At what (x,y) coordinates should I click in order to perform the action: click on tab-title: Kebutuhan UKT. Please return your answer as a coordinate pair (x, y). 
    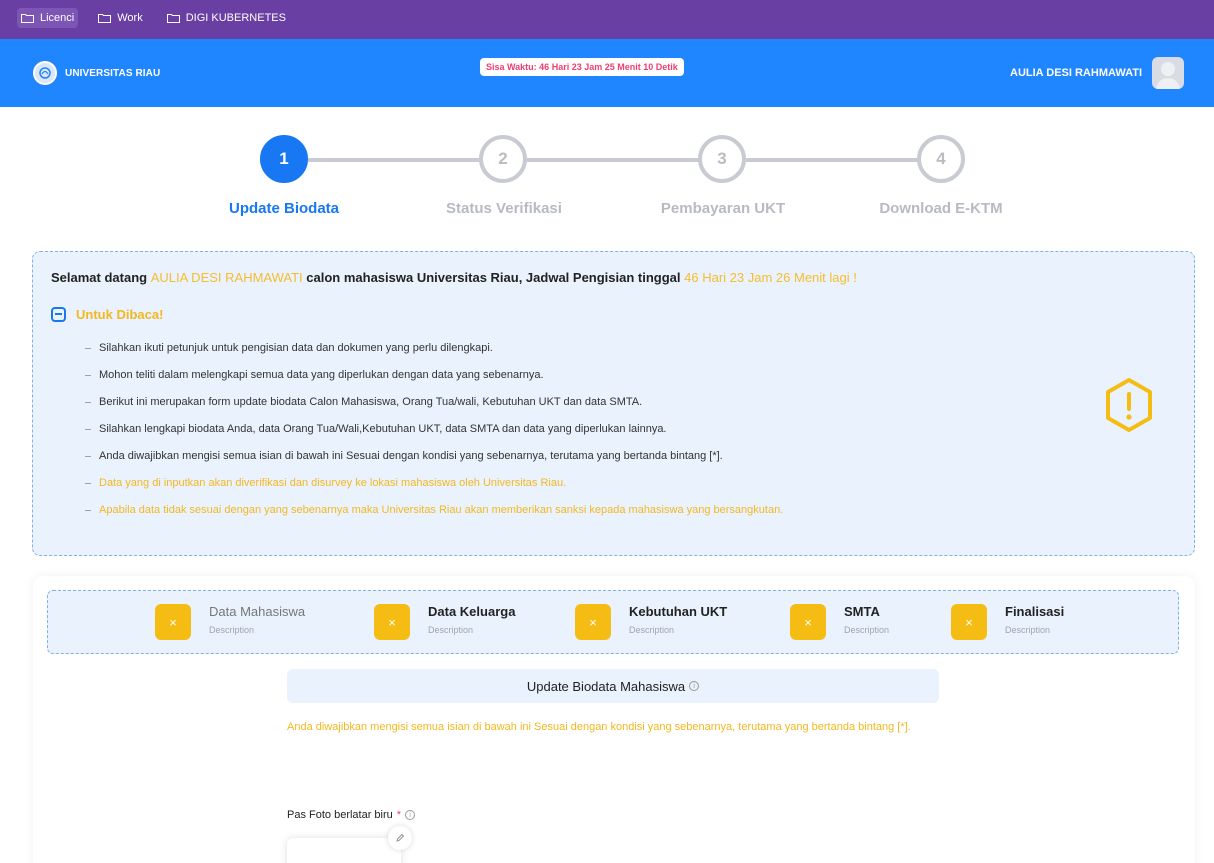
    Looking at the image, I should click on (678, 611).